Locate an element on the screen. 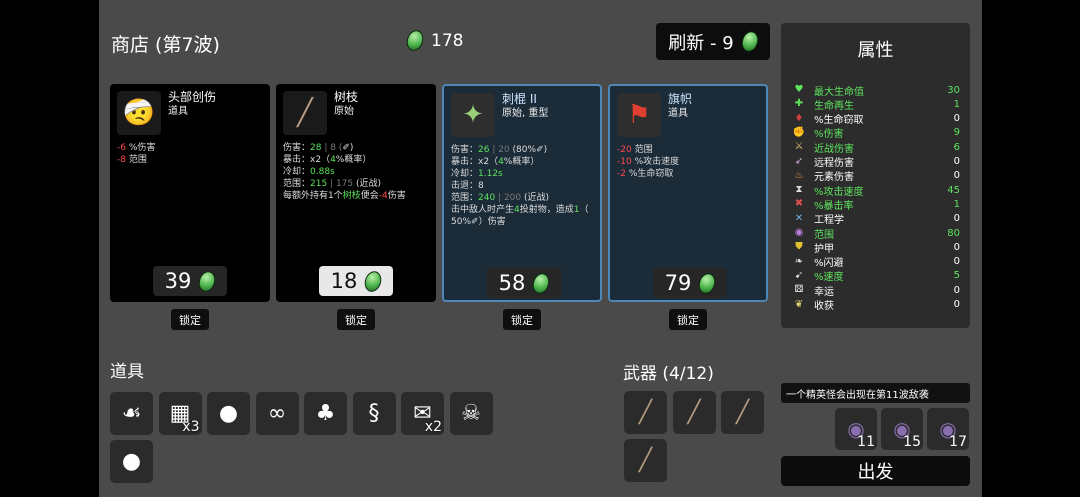 This screenshot has width=1080, height=497. stat-row: ⛊ 护甲 0 is located at coordinates (876, 247).